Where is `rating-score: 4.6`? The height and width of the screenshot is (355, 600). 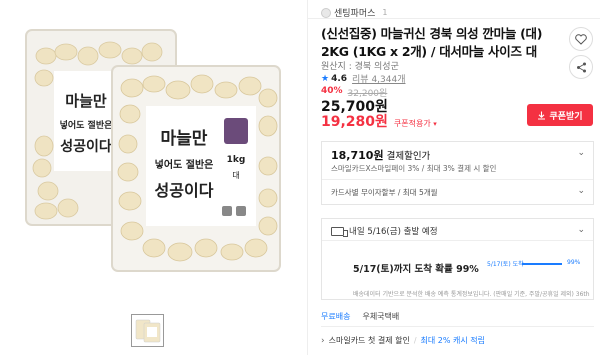
rating-score: 4.6 is located at coordinates (339, 78).